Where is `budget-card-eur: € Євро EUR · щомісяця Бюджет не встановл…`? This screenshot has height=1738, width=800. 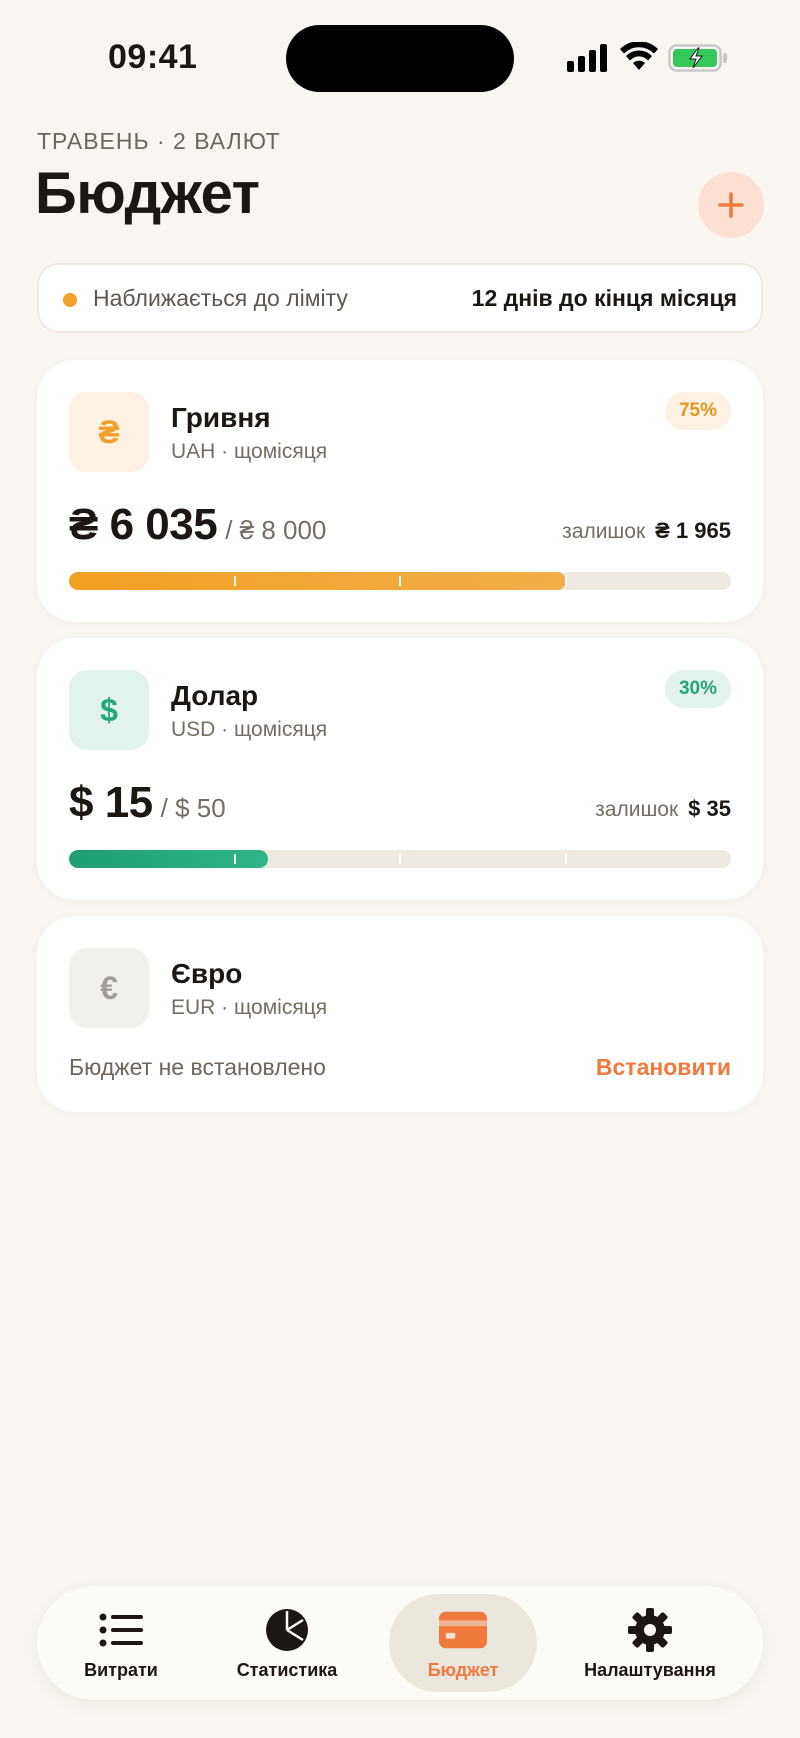
budget-card-eur: € Євро EUR · щомісяця Бюджет не встановл… is located at coordinates (400, 1014).